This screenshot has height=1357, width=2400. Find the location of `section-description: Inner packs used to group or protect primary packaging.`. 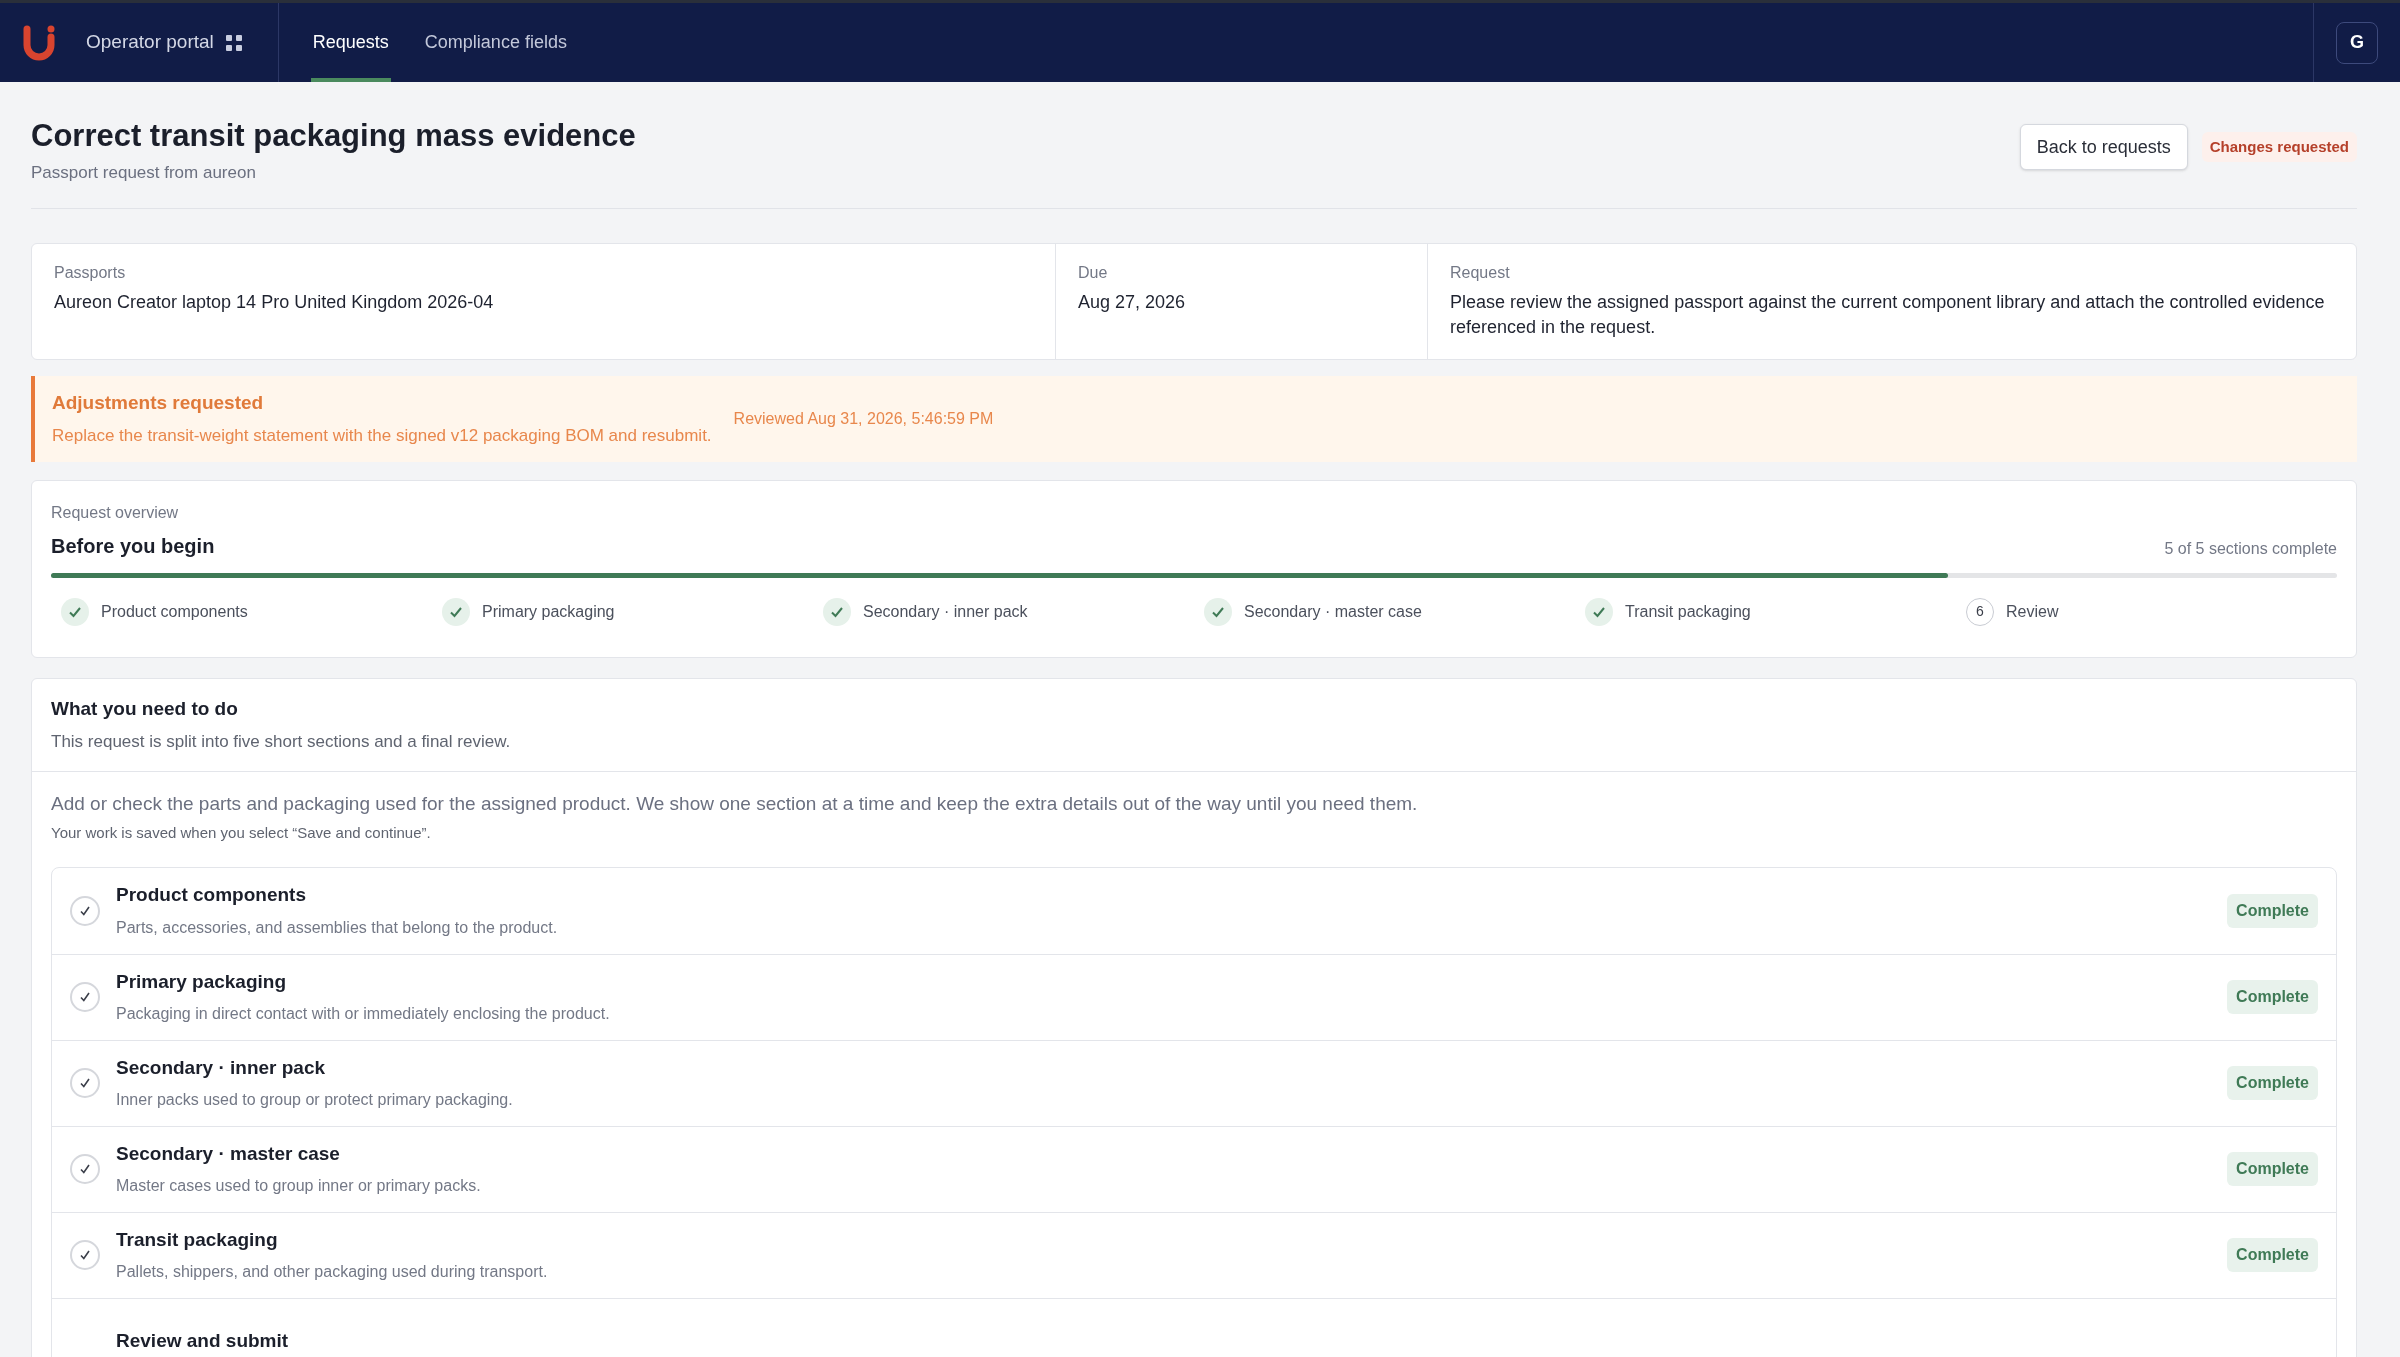

section-description: Inner packs used to group or protect primary packaging. is located at coordinates (315, 1100).